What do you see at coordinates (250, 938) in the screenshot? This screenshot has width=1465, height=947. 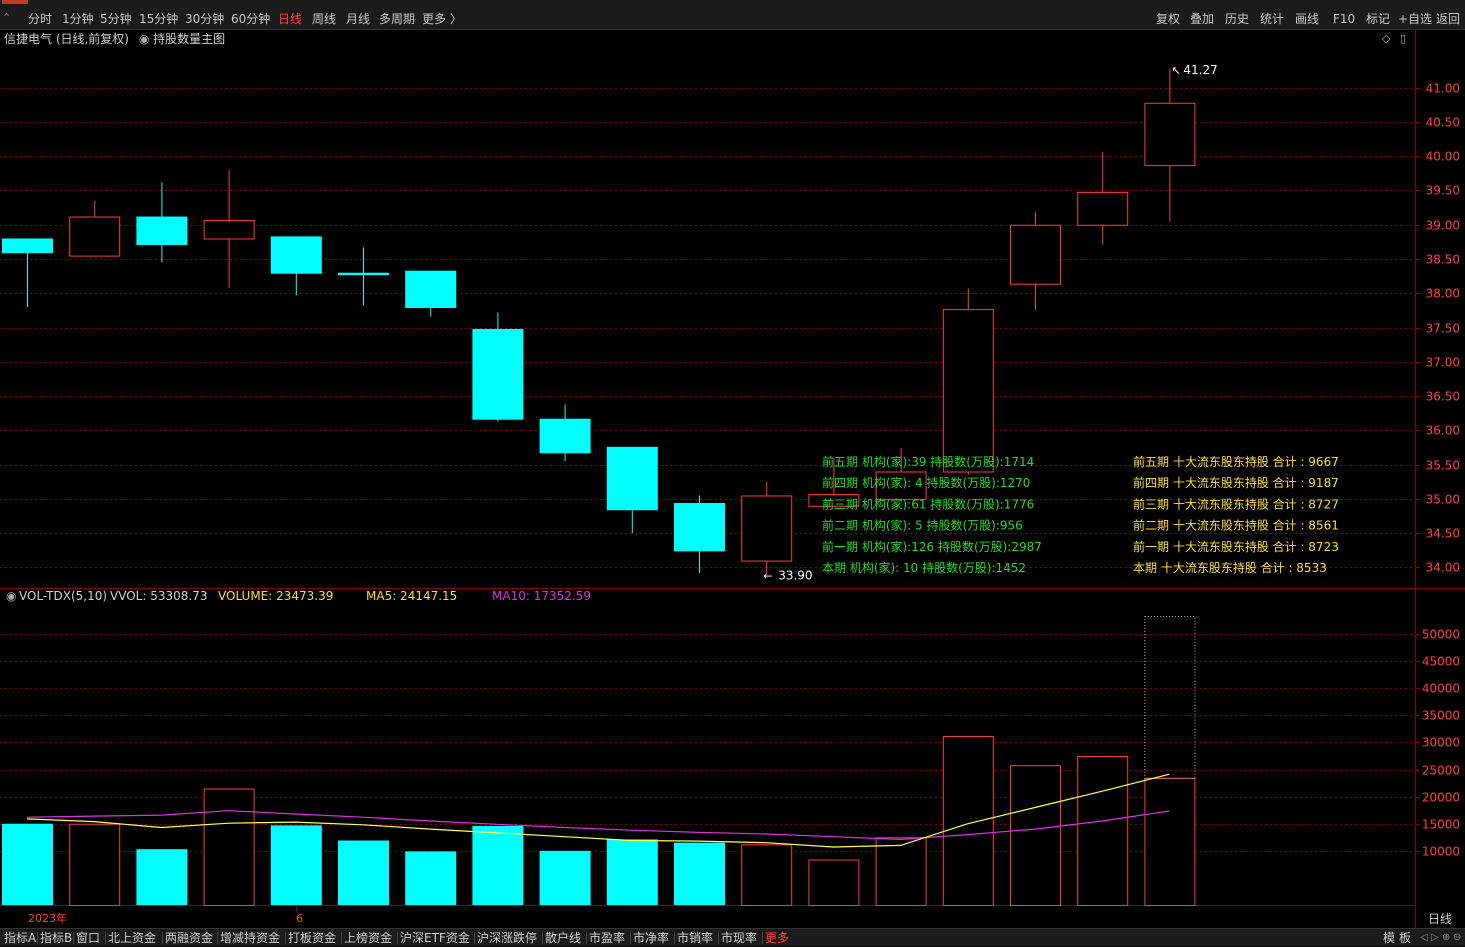 I see `tab-shareholding-change-funds: 增减持资金` at bounding box center [250, 938].